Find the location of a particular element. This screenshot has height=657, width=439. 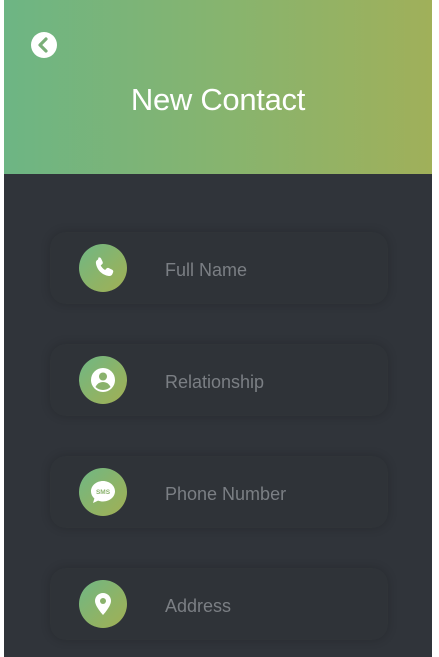

sms-icon: SMS is located at coordinates (103, 492).